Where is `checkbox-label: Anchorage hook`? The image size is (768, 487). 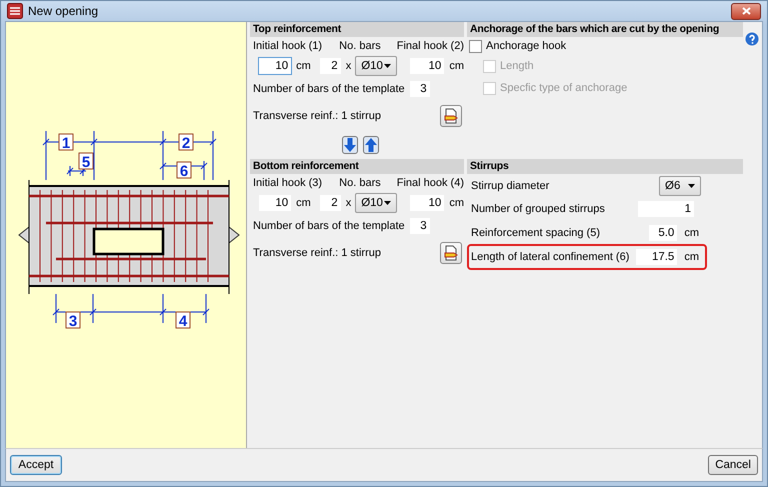 checkbox-label: Anchorage hook is located at coordinates (526, 46).